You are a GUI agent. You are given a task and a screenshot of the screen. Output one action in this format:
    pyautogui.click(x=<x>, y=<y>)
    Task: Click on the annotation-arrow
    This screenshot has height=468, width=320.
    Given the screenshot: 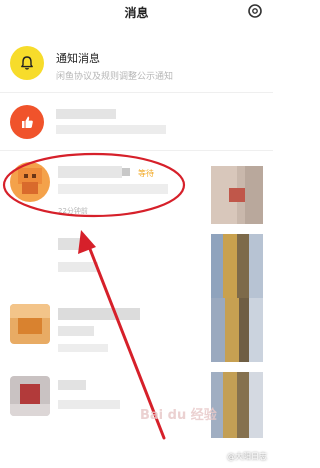 What is the action you would take?
    pyautogui.click(x=122, y=335)
    